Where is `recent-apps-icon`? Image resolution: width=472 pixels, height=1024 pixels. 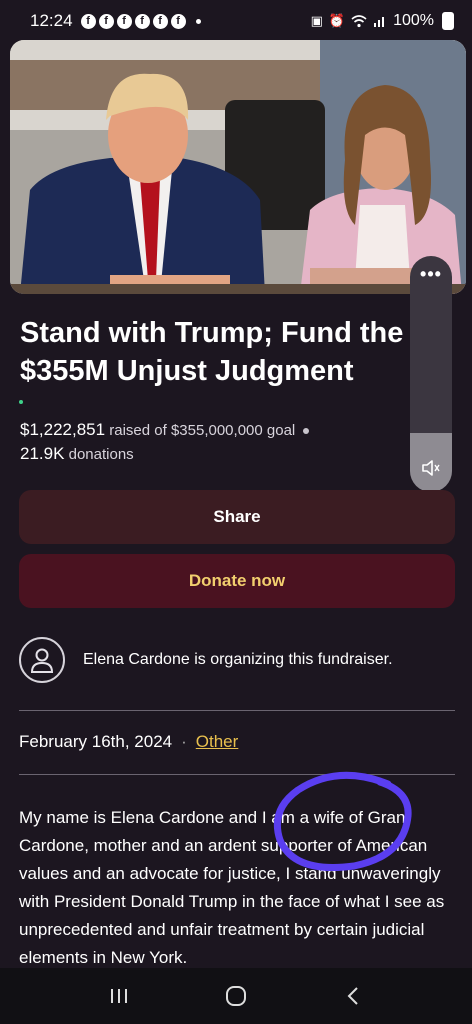
recent-apps-icon is located at coordinates (119, 996).